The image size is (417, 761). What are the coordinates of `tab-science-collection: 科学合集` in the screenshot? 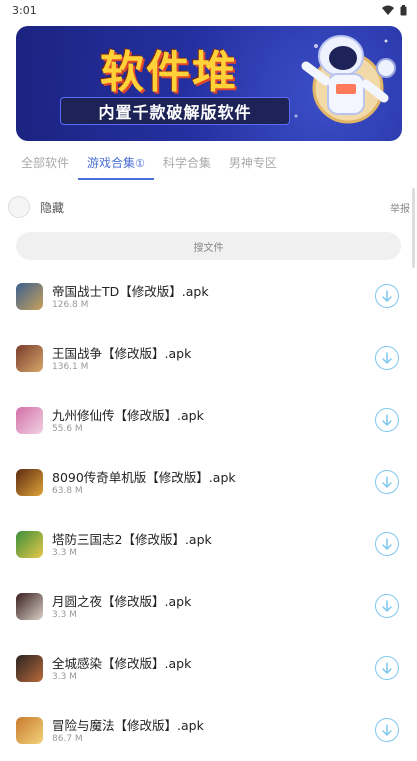 It's located at (187, 165).